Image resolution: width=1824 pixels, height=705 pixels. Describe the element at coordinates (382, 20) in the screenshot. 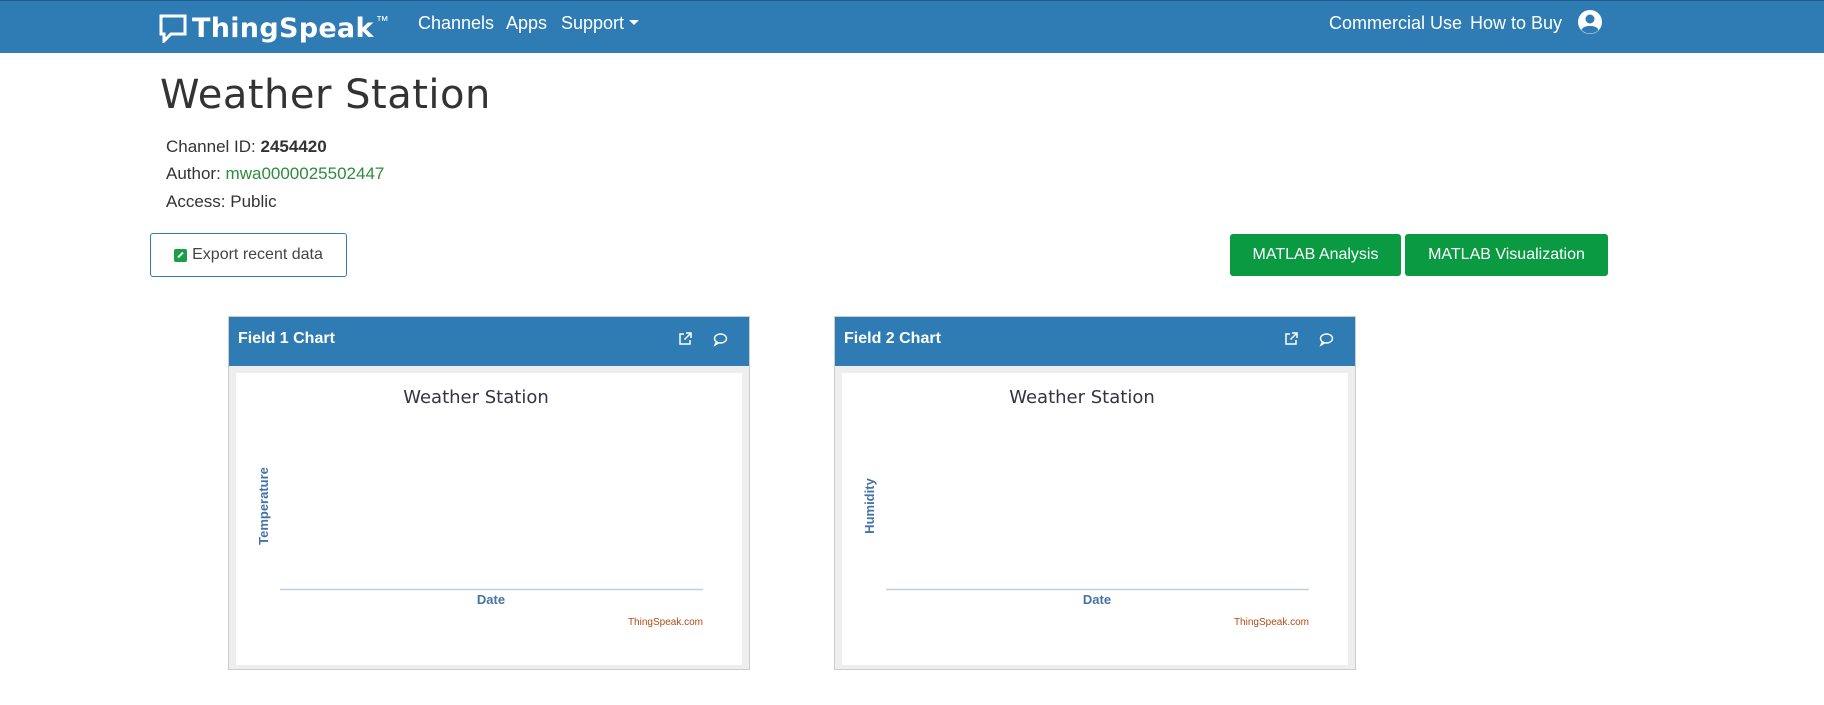

I see `brand-trademark: ™` at that location.